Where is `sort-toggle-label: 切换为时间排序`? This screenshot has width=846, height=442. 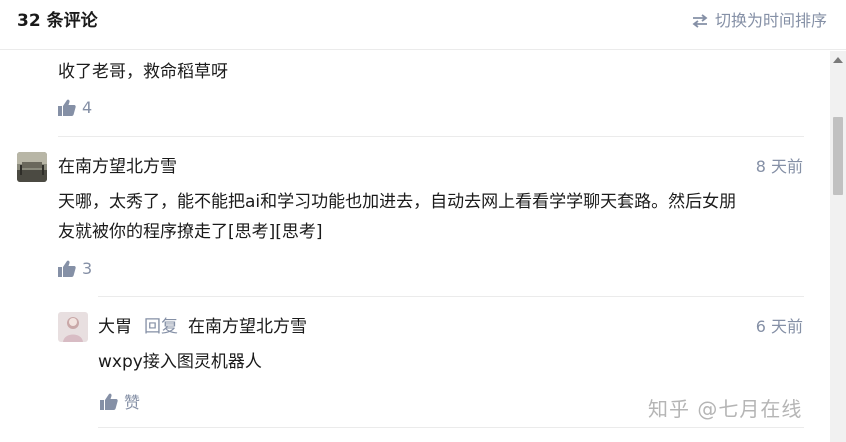 sort-toggle-label: 切换为时间排序 is located at coordinates (770, 20).